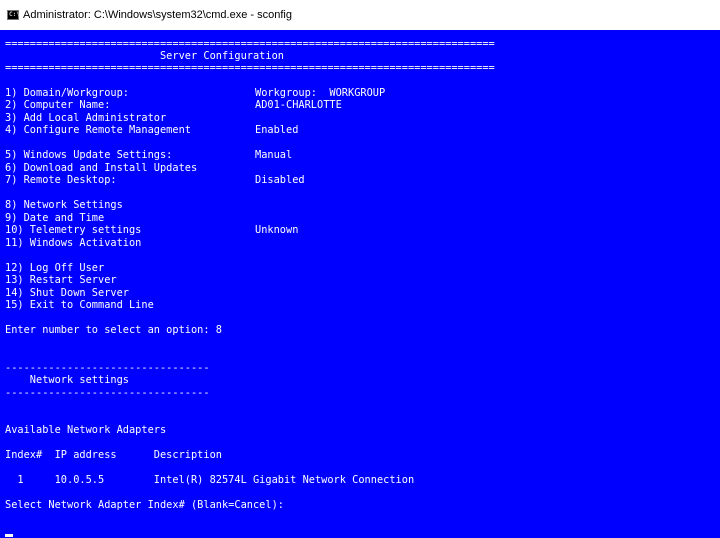  What do you see at coordinates (79, 305) in the screenshot?
I see `menu-item-label: 15) Exit to Command Line` at bounding box center [79, 305].